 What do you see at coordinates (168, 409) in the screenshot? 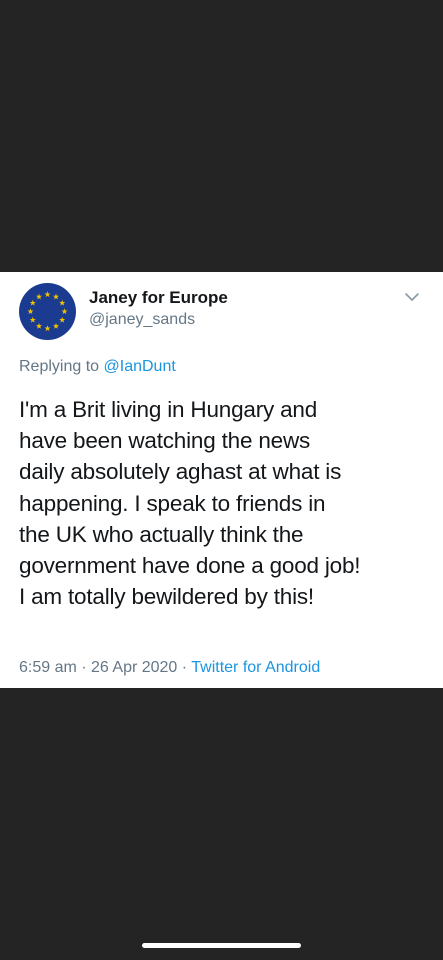
I see `tweet-text-line: I'm a Brit living in Hungary and` at bounding box center [168, 409].